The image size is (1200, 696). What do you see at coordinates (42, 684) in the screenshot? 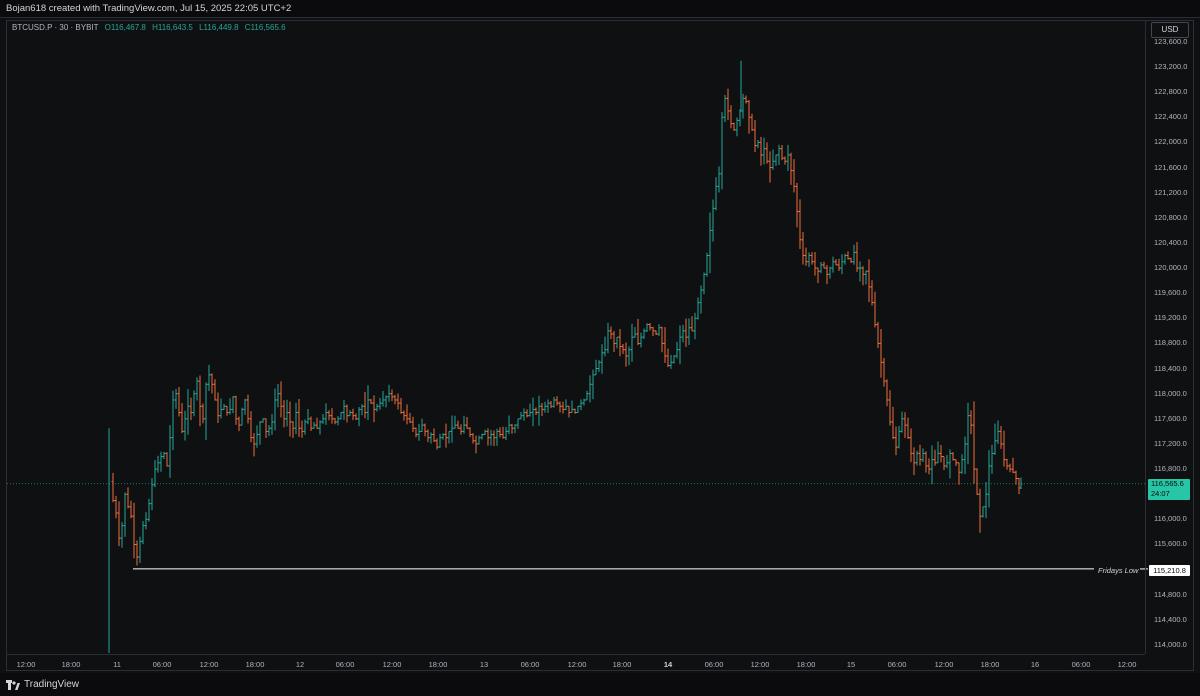
I see `tradingview-logo: TradingView` at bounding box center [42, 684].